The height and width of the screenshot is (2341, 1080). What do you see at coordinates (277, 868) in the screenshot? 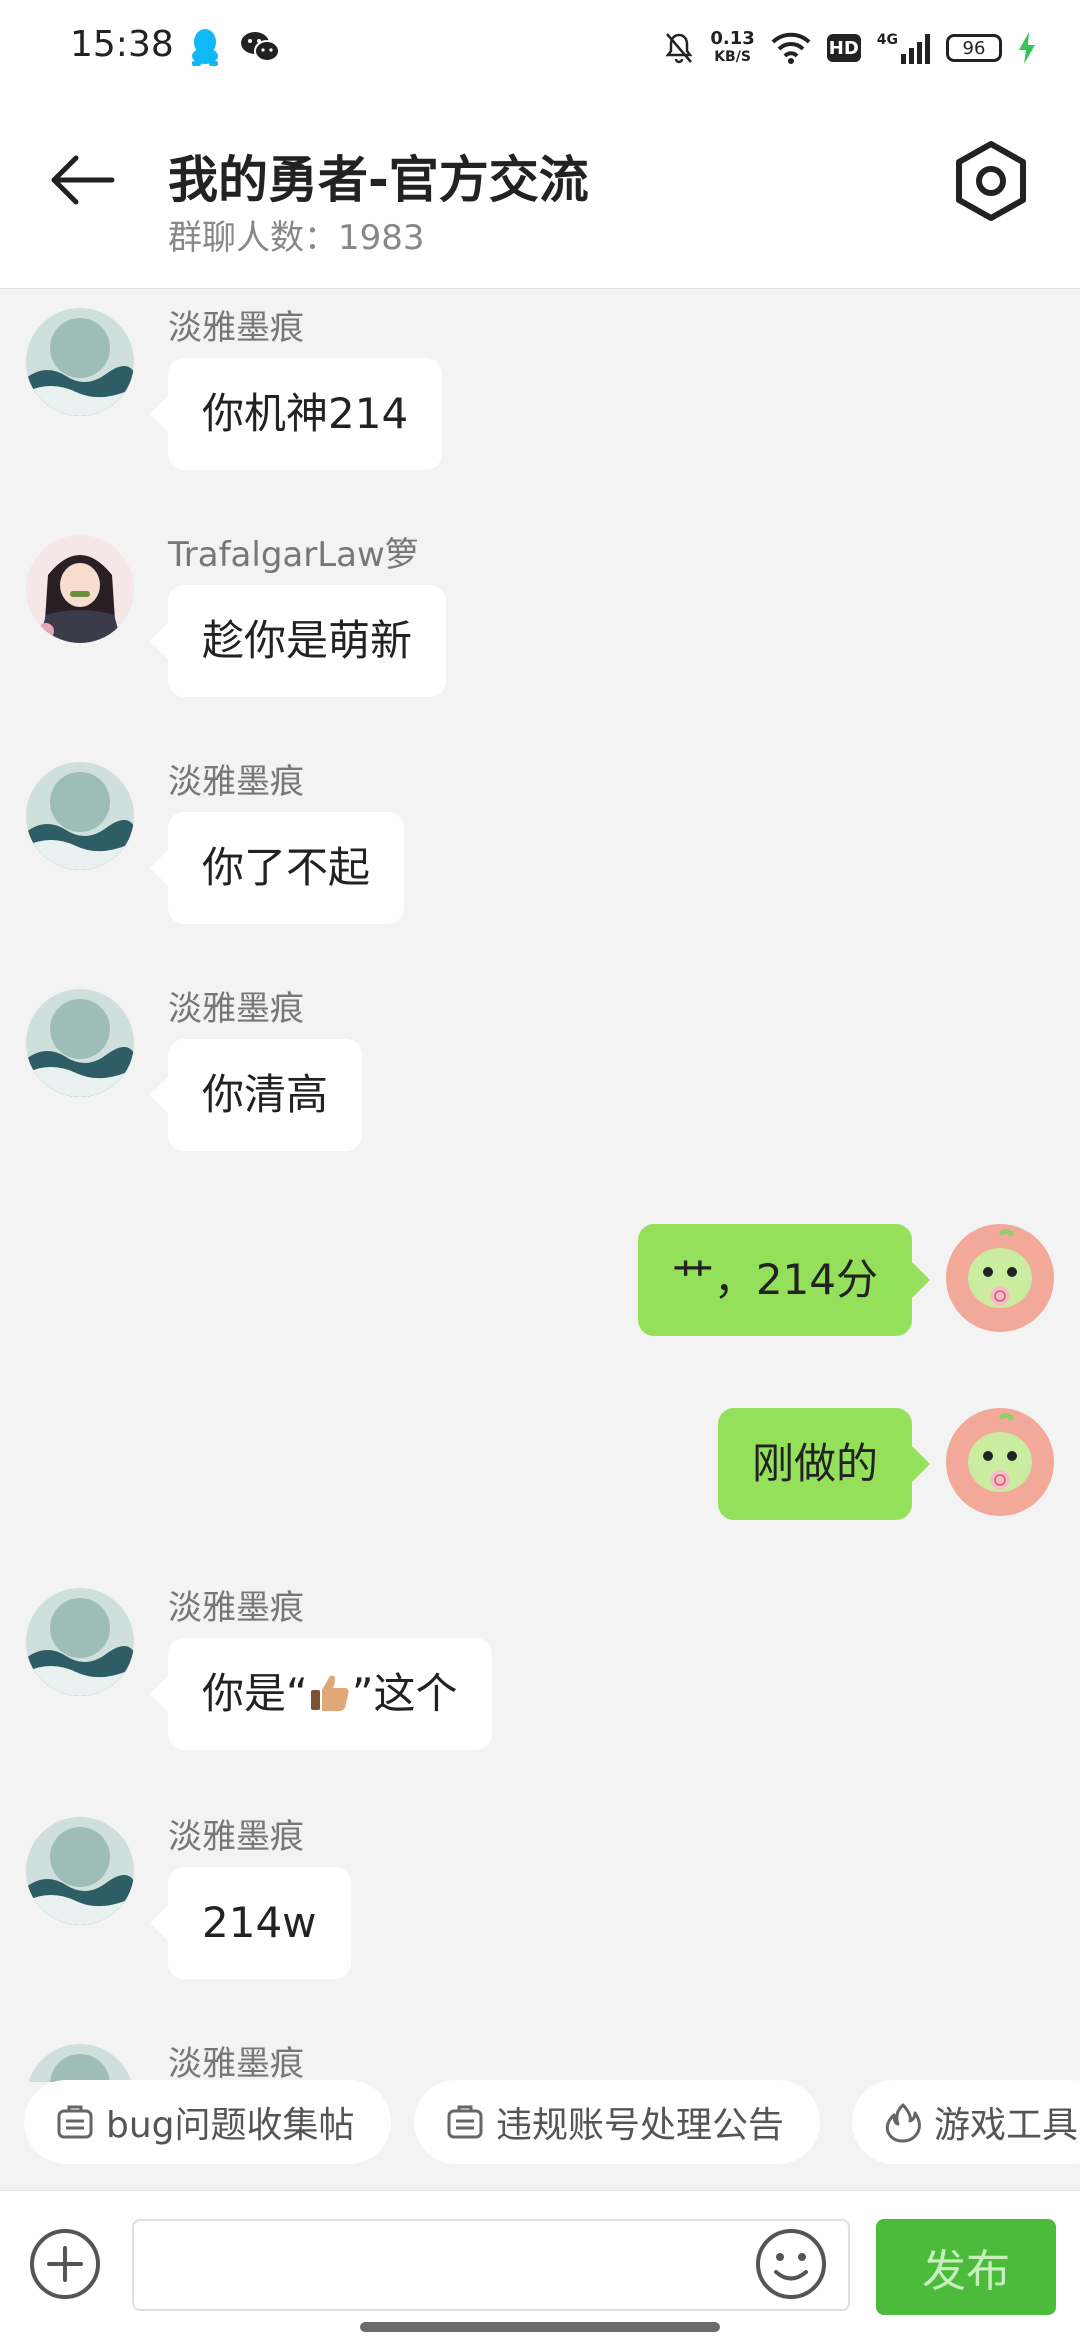
I see `message-bubble: 你了不起` at bounding box center [277, 868].